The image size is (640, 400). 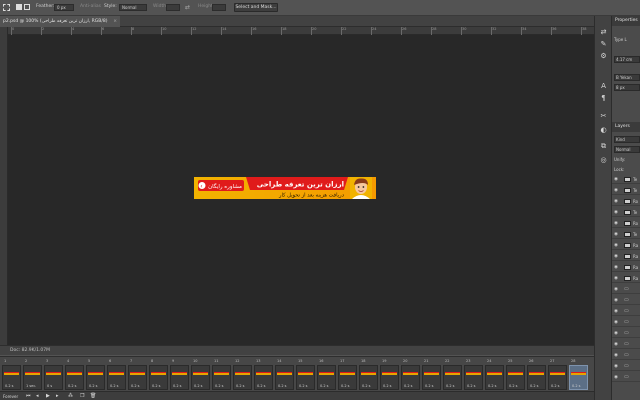 What do you see at coordinates (158, 374) in the screenshot?
I see `animation-frame: 8 0.2 s` at bounding box center [158, 374].